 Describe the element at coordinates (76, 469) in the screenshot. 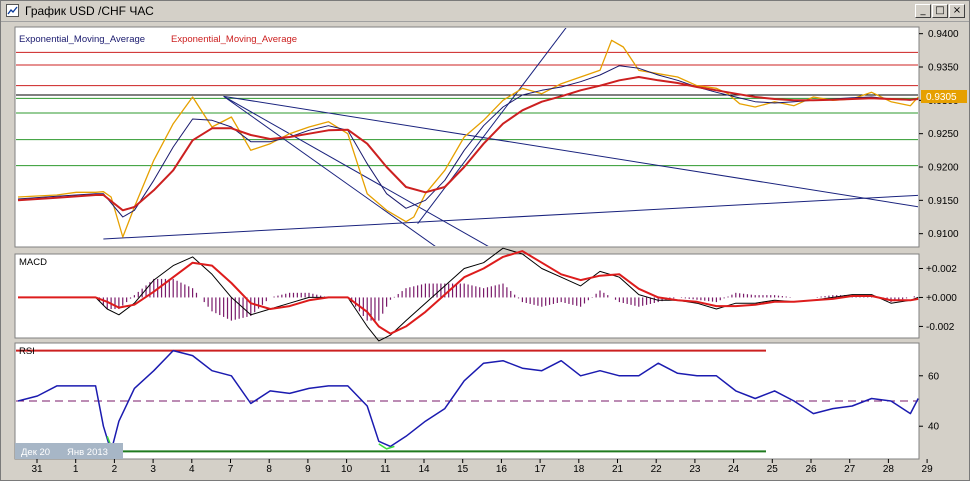

I see `x-tick-1: 1` at that location.